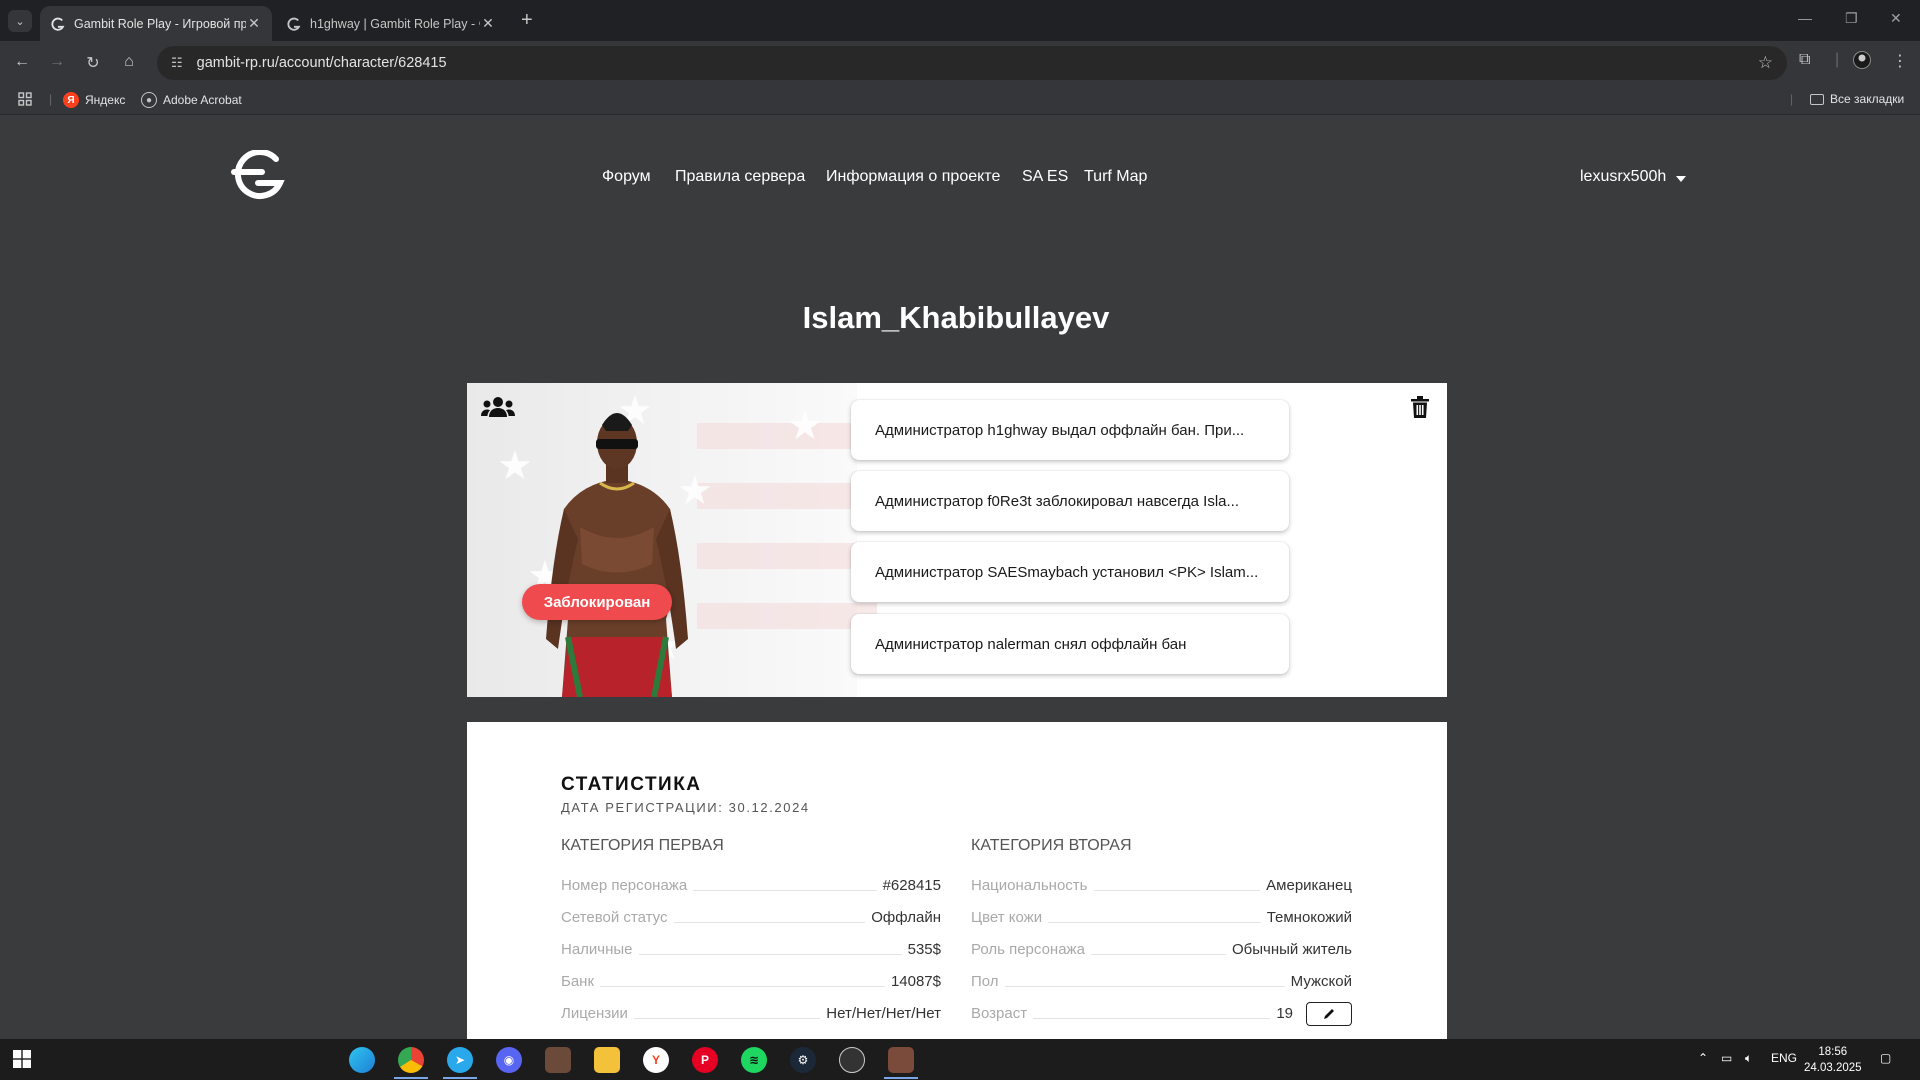 Image resolution: width=1920 pixels, height=1080 pixels. What do you see at coordinates (411, 1060) in the screenshot?
I see `chrome-icon` at bounding box center [411, 1060].